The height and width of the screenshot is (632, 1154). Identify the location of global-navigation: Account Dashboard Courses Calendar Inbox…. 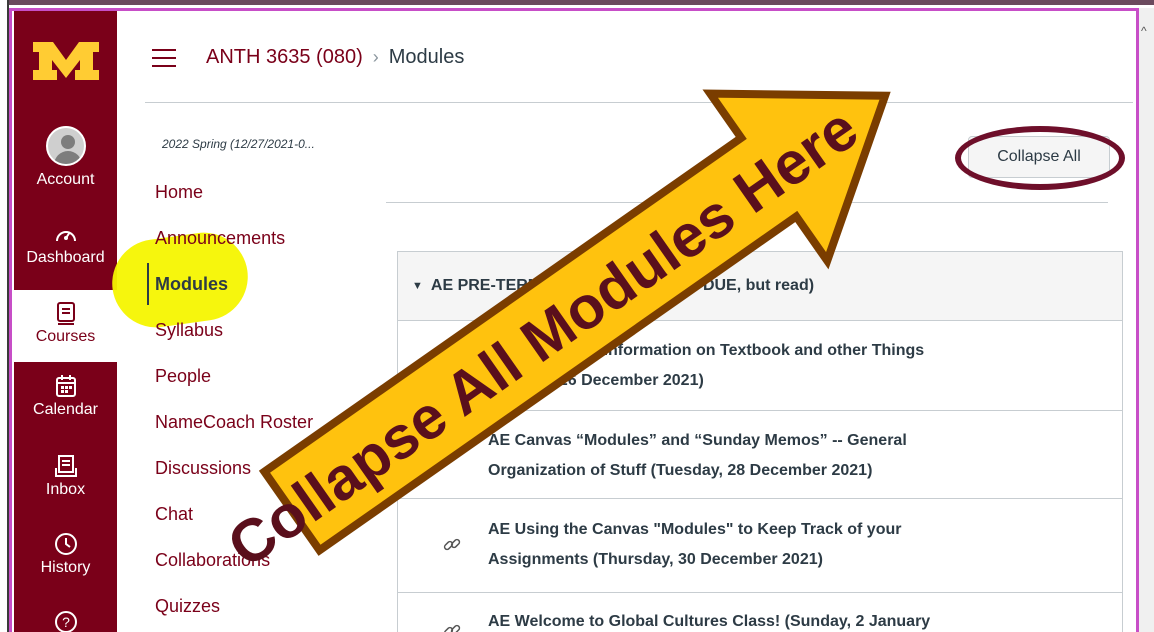
(65, 321).